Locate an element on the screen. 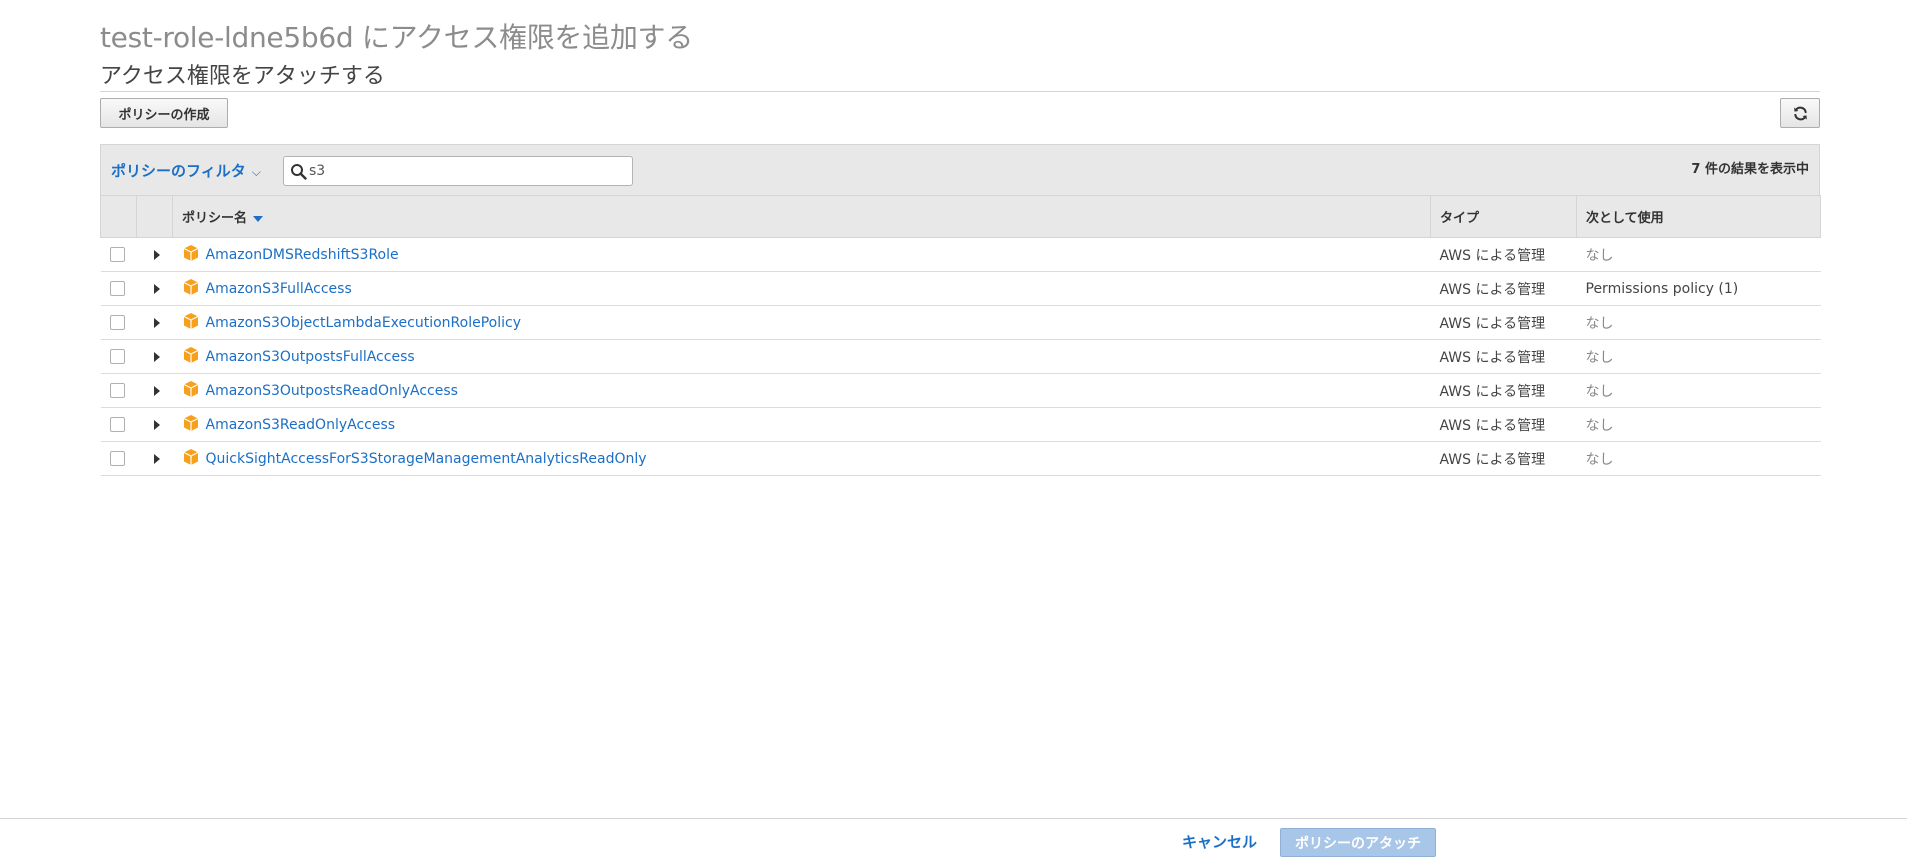 The image size is (1907, 858). policy-used-as: Permissions policy (1) is located at coordinates (1698, 288).